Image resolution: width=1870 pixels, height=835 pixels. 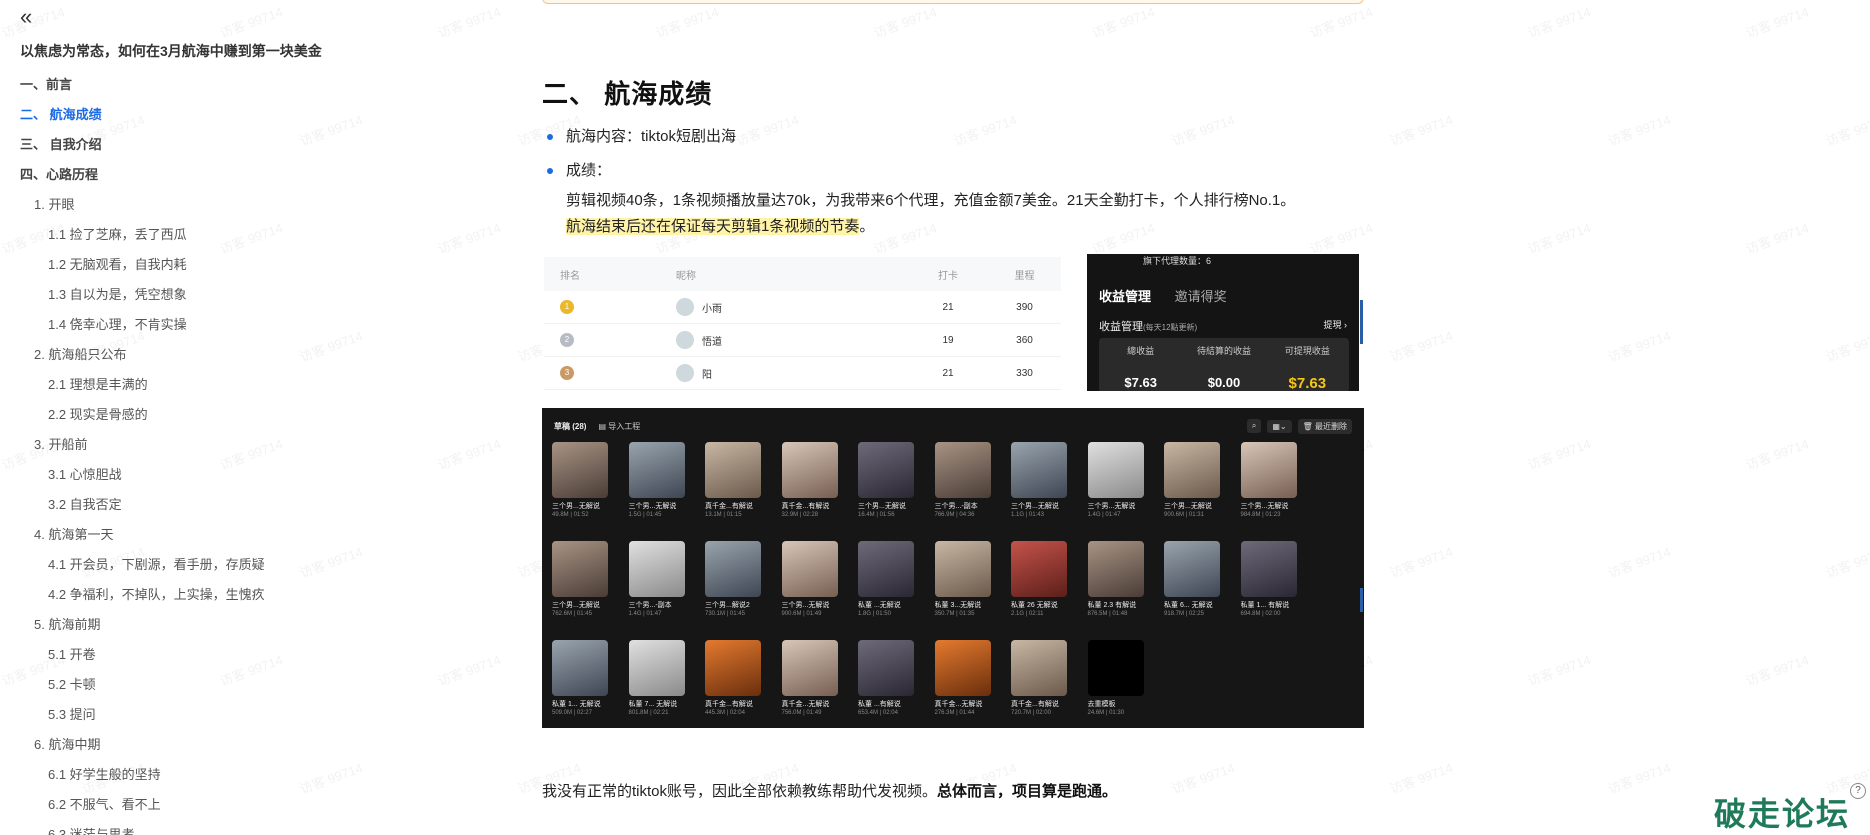 What do you see at coordinates (801, 614) in the screenshot?
I see `draft-meta: 900.6M | 01:49` at bounding box center [801, 614].